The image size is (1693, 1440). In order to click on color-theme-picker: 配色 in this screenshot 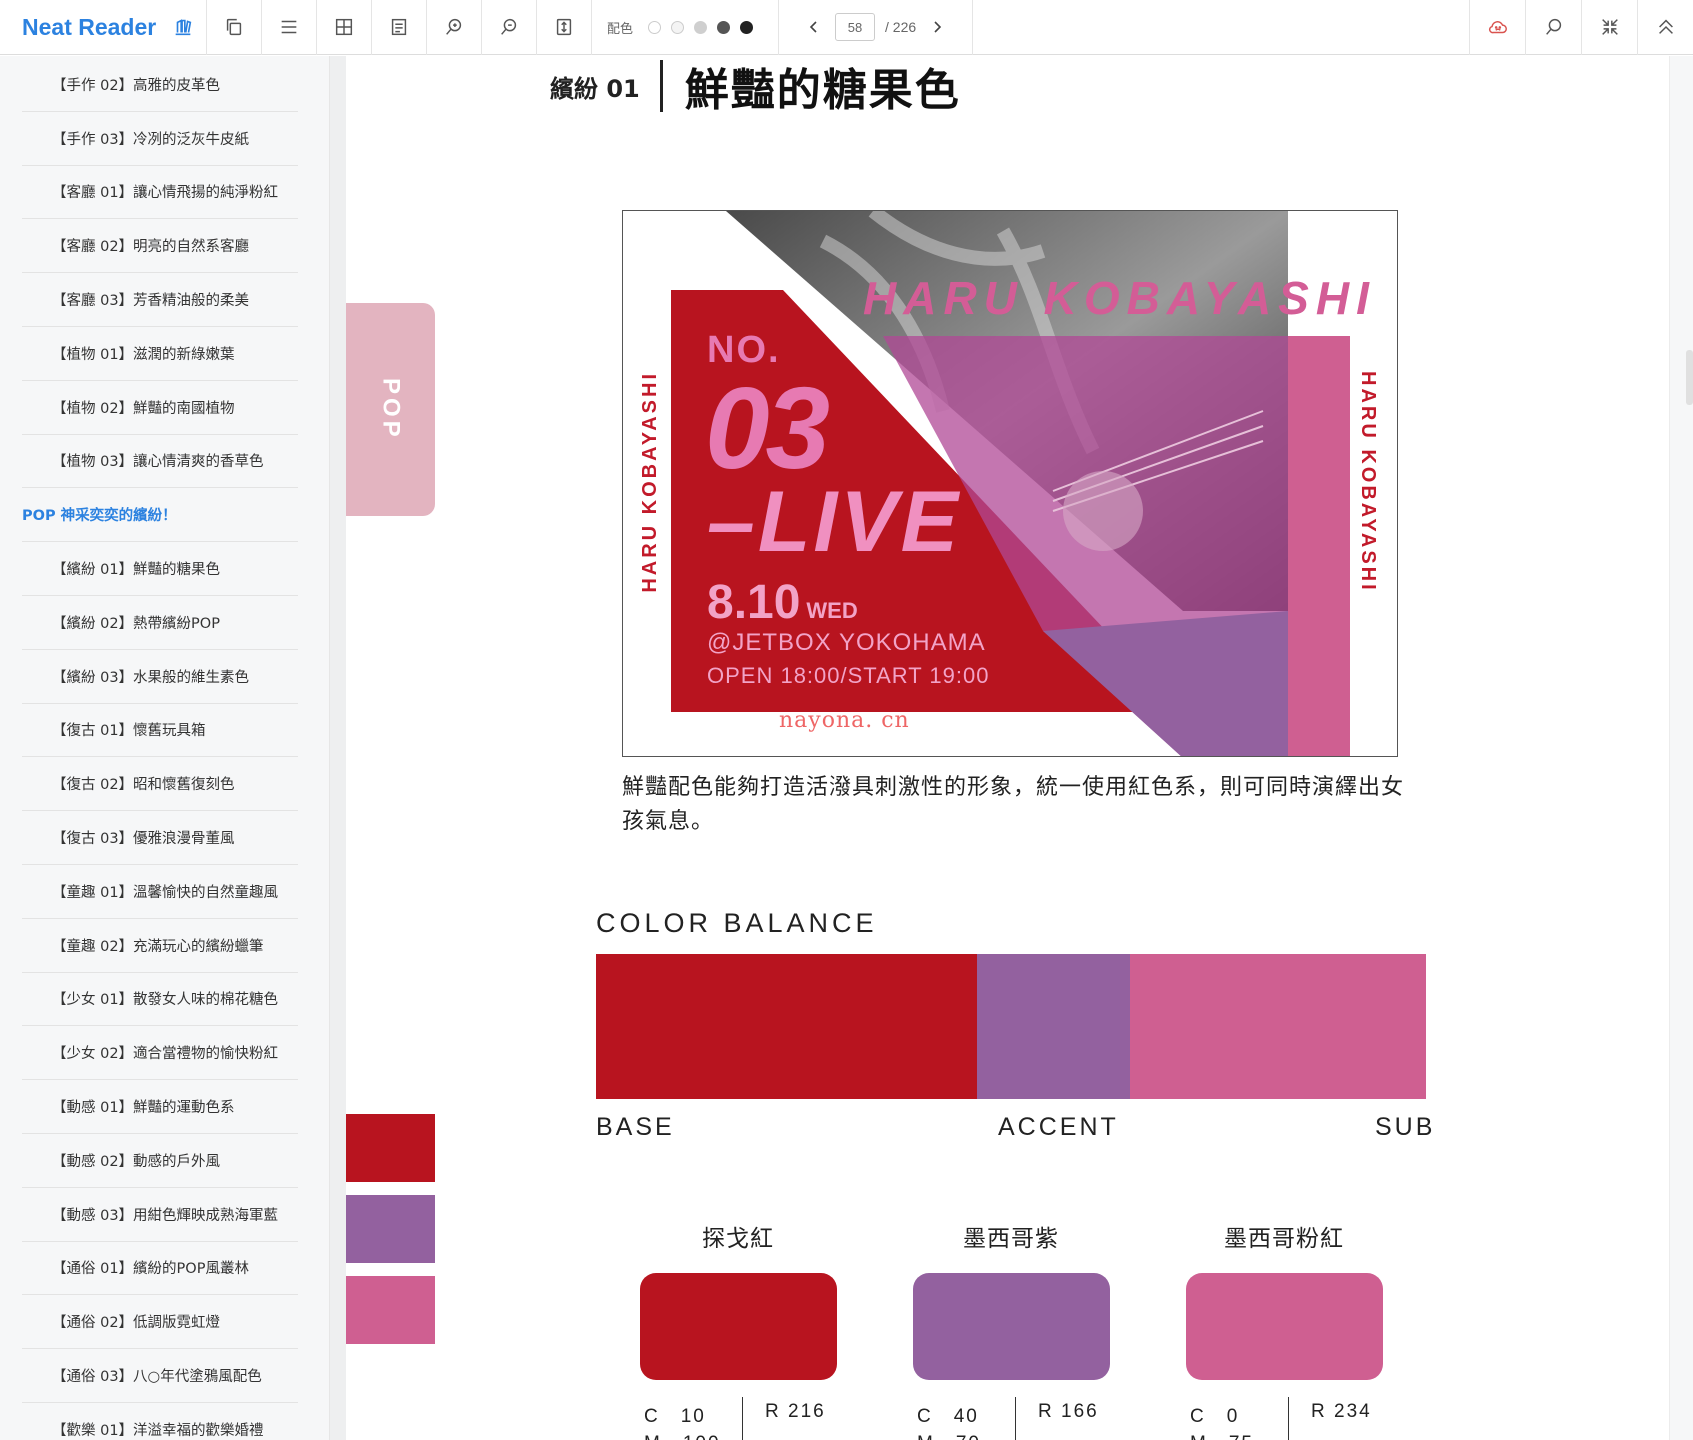, I will do `click(686, 27)`.